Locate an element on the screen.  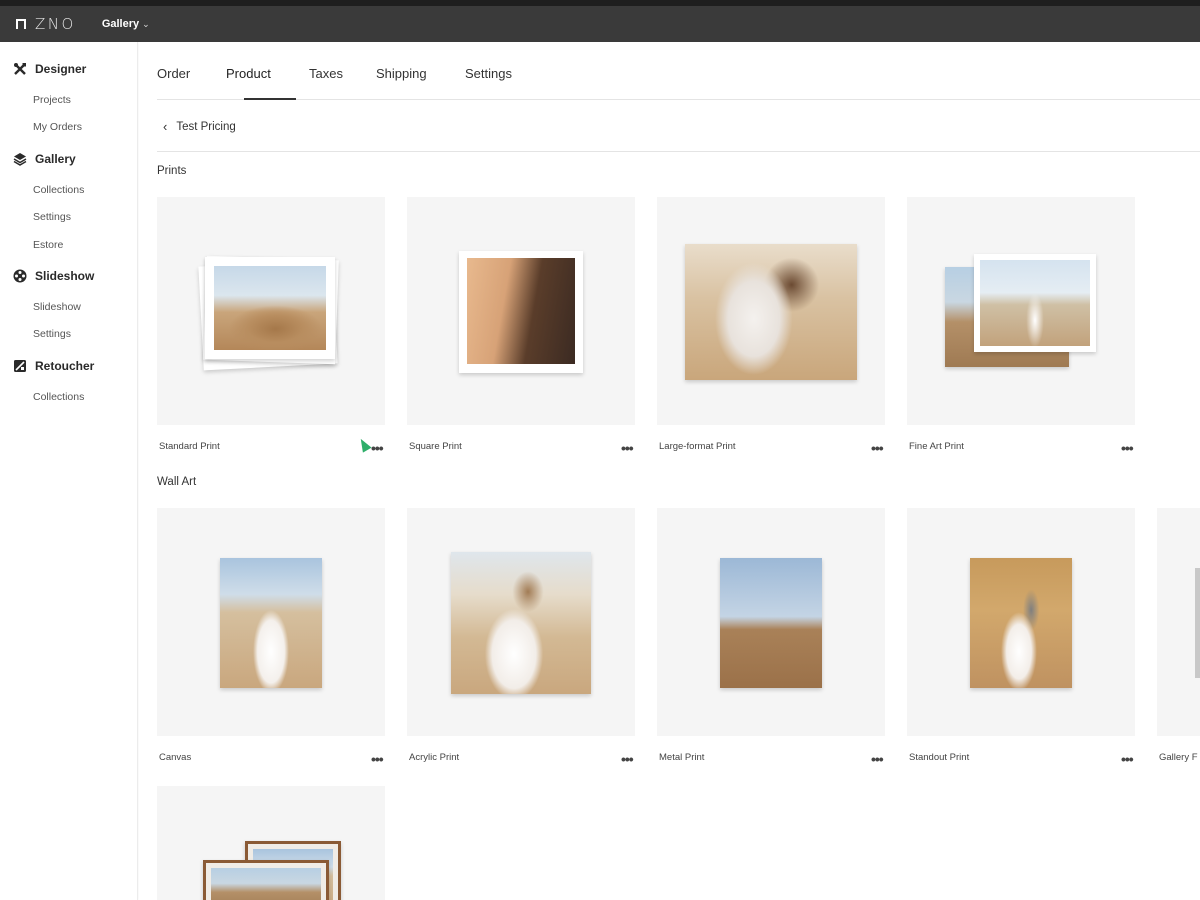
product-card-standard-print is located at coordinates (271, 311).